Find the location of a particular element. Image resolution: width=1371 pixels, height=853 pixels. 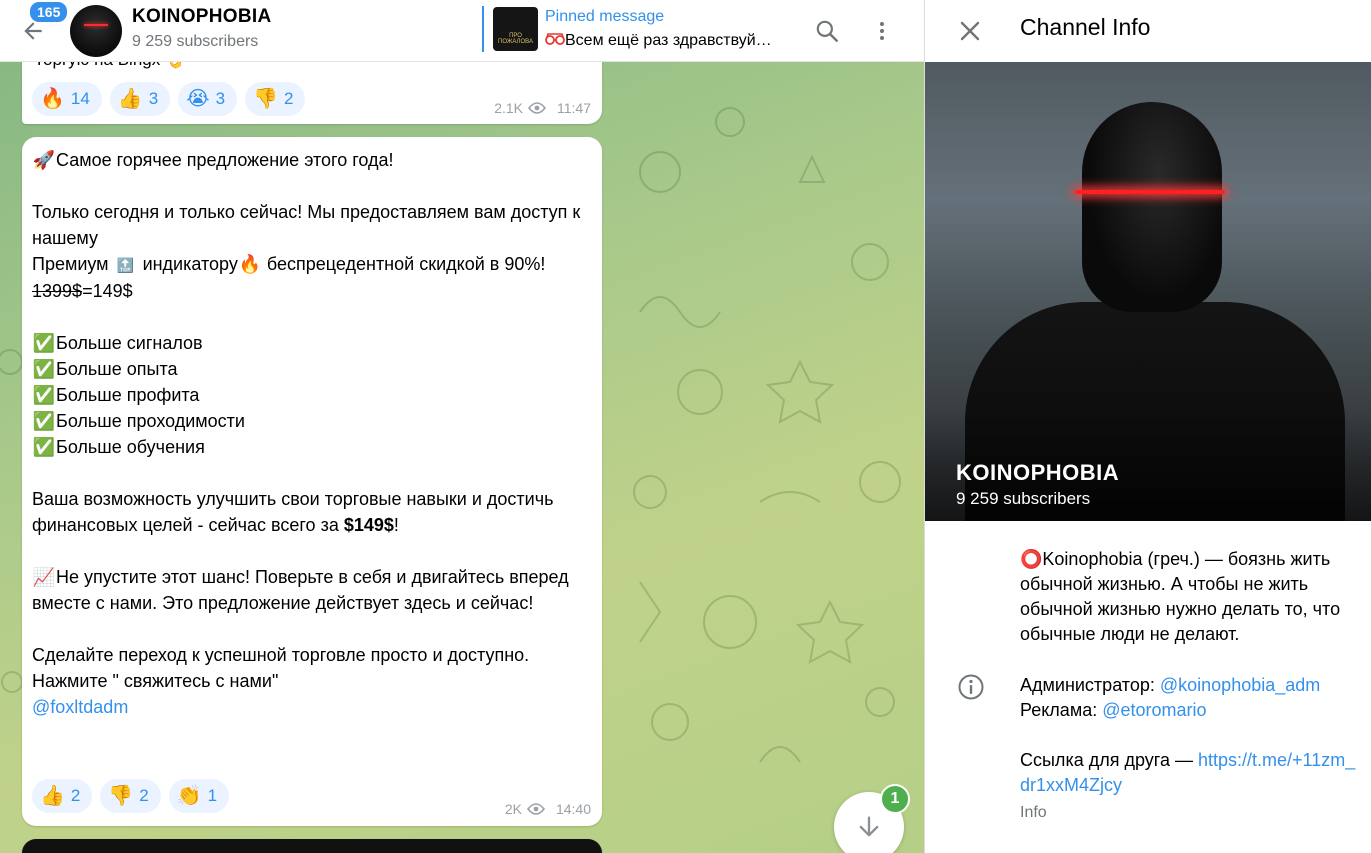

cover-channel-title: KOINOPHOBIA is located at coordinates (1038, 472).